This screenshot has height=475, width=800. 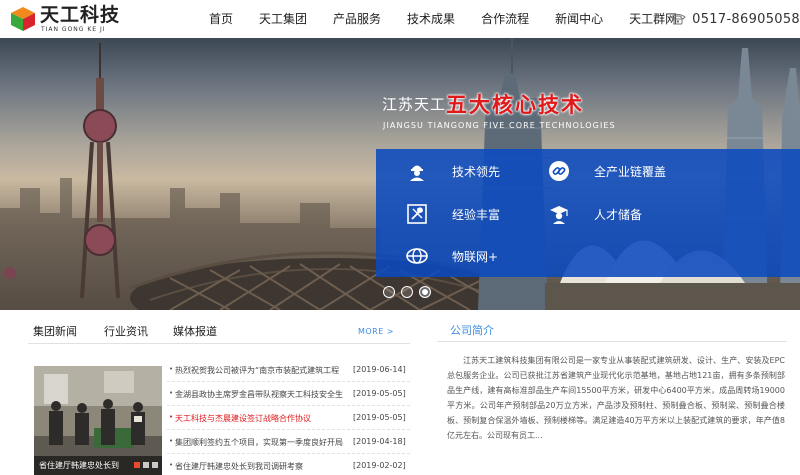 What do you see at coordinates (499, 125) in the screenshot?
I see `banner-subline: JIANGSU TIANGONG FIVE CORE TECHNOLOGIES` at bounding box center [499, 125].